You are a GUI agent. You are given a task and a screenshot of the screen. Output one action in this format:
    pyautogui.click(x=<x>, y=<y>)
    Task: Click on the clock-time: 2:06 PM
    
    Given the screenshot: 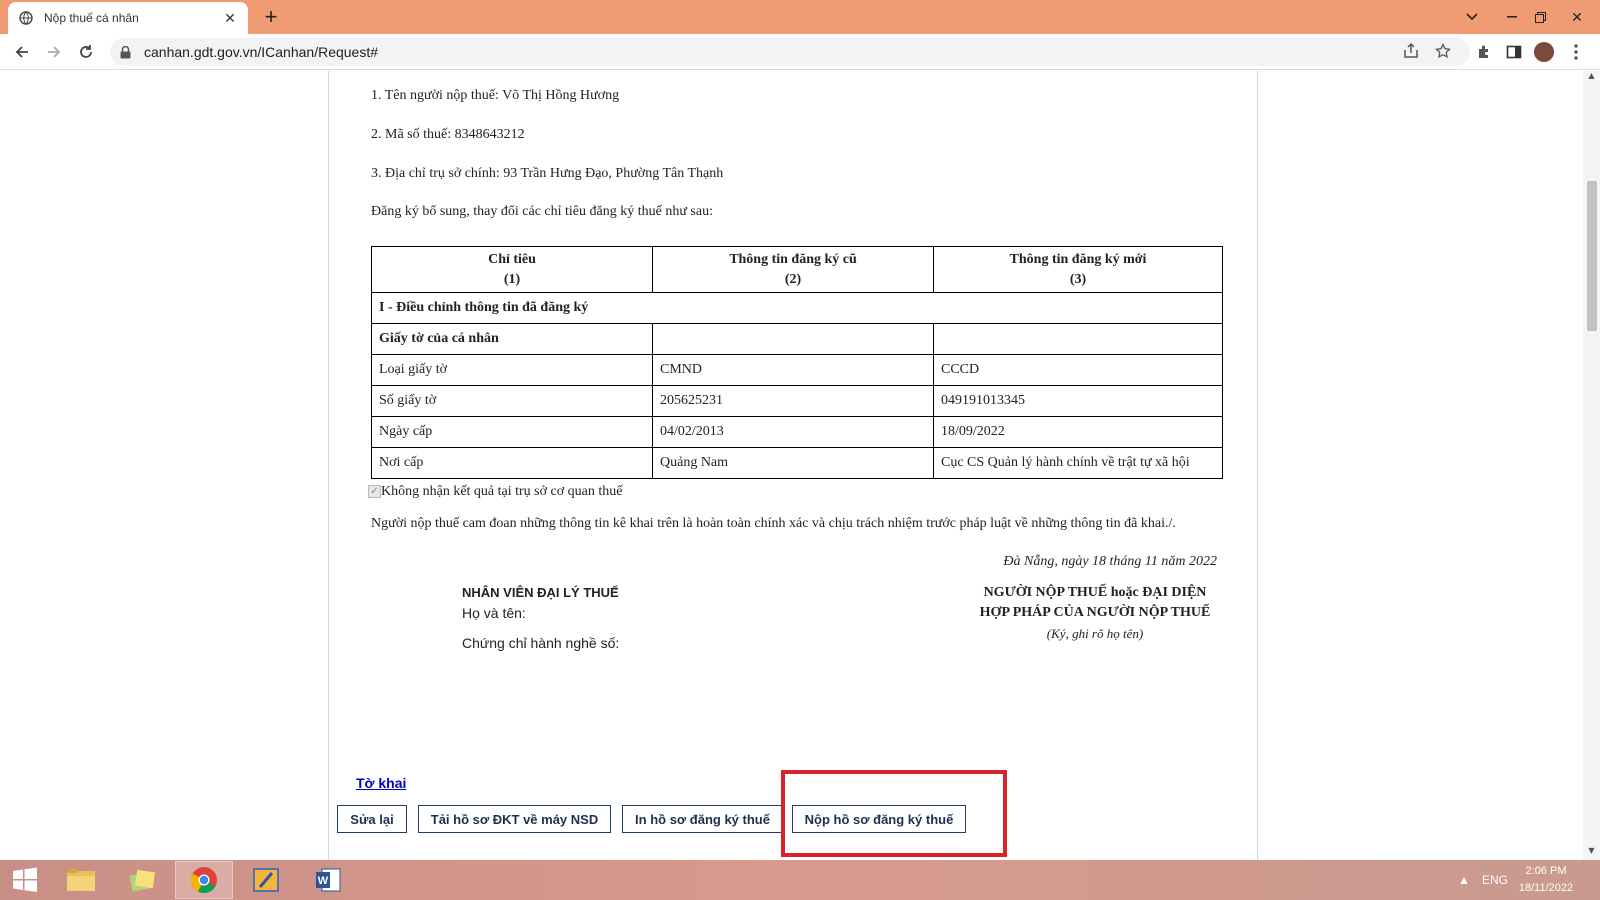 What is the action you would take?
    pyautogui.click(x=1546, y=871)
    